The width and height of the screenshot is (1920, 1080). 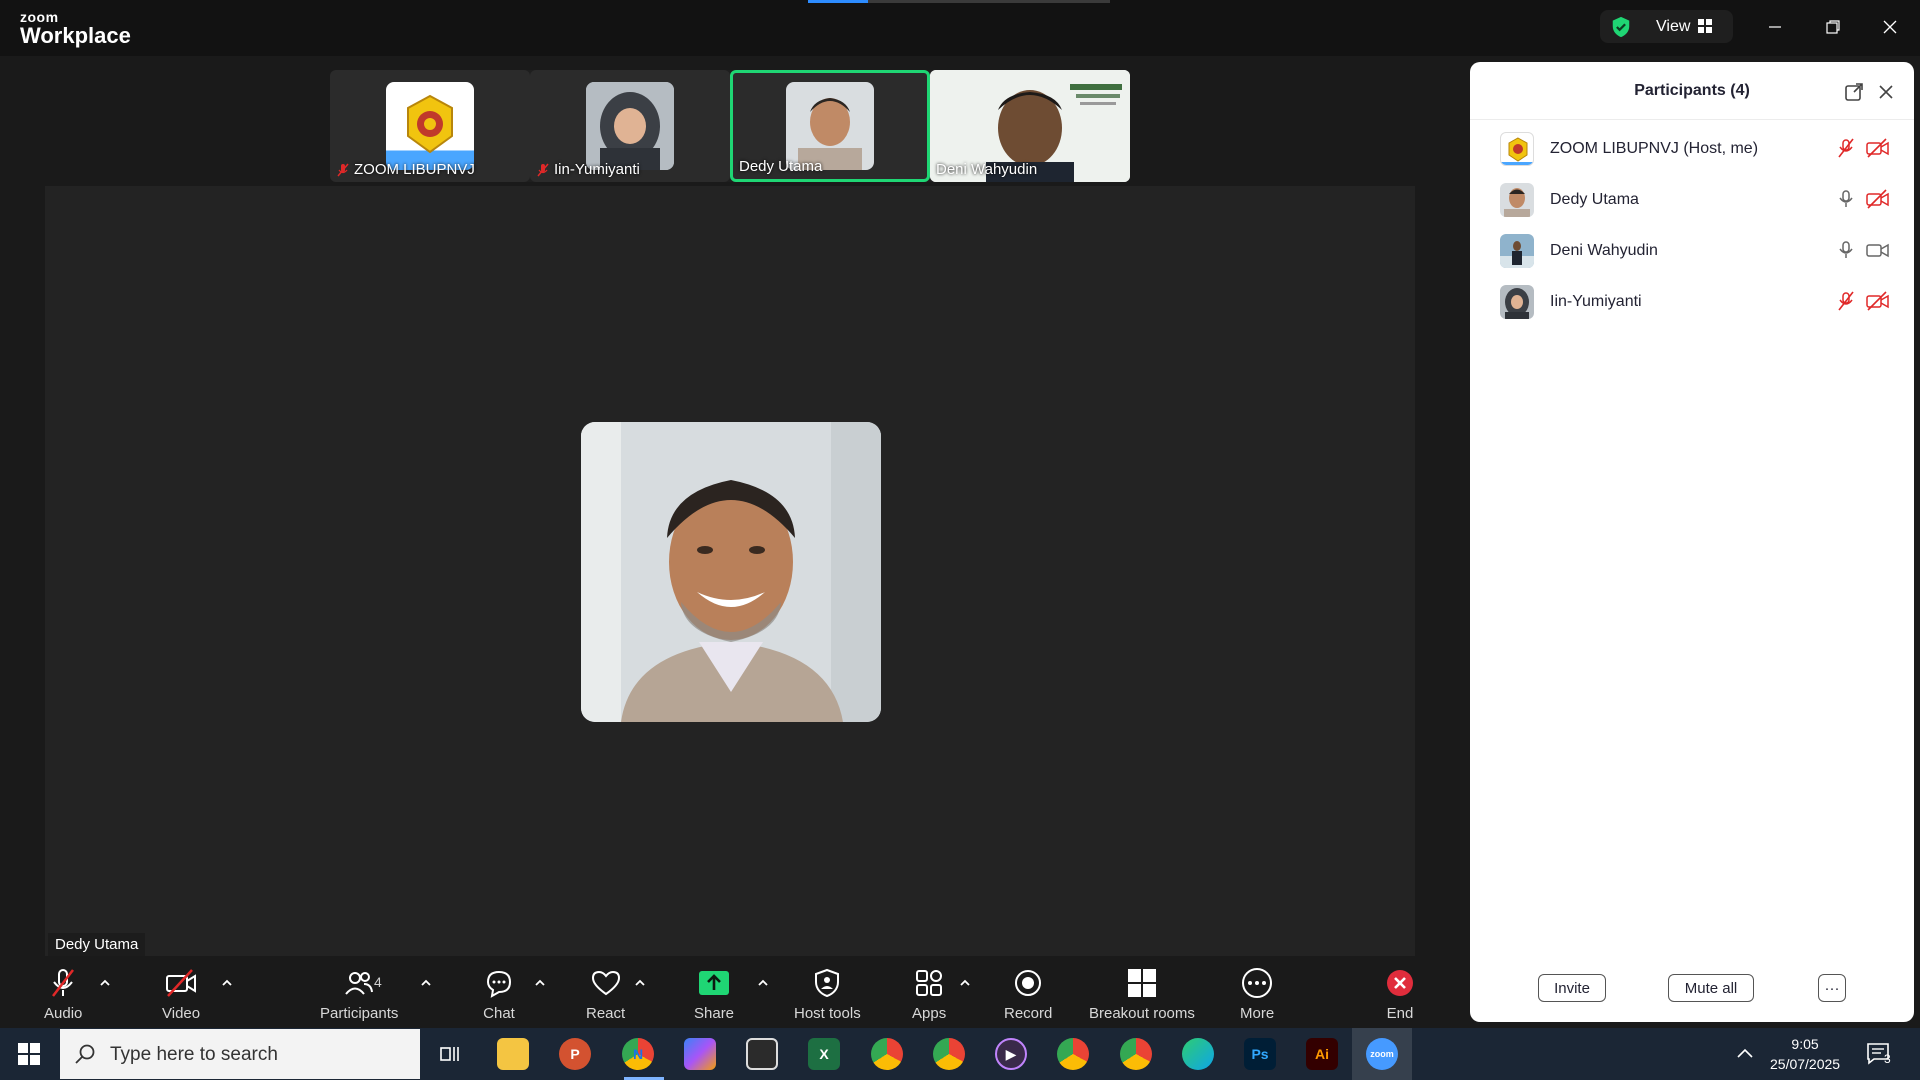 What do you see at coordinates (1805, 1044) in the screenshot?
I see `clock-time: 9:05` at bounding box center [1805, 1044].